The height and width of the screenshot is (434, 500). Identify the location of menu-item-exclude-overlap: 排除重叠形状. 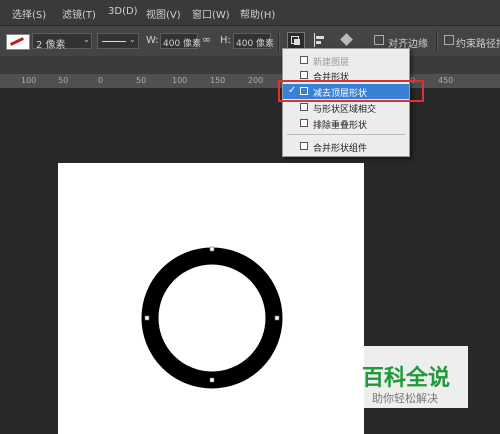
(346, 123).